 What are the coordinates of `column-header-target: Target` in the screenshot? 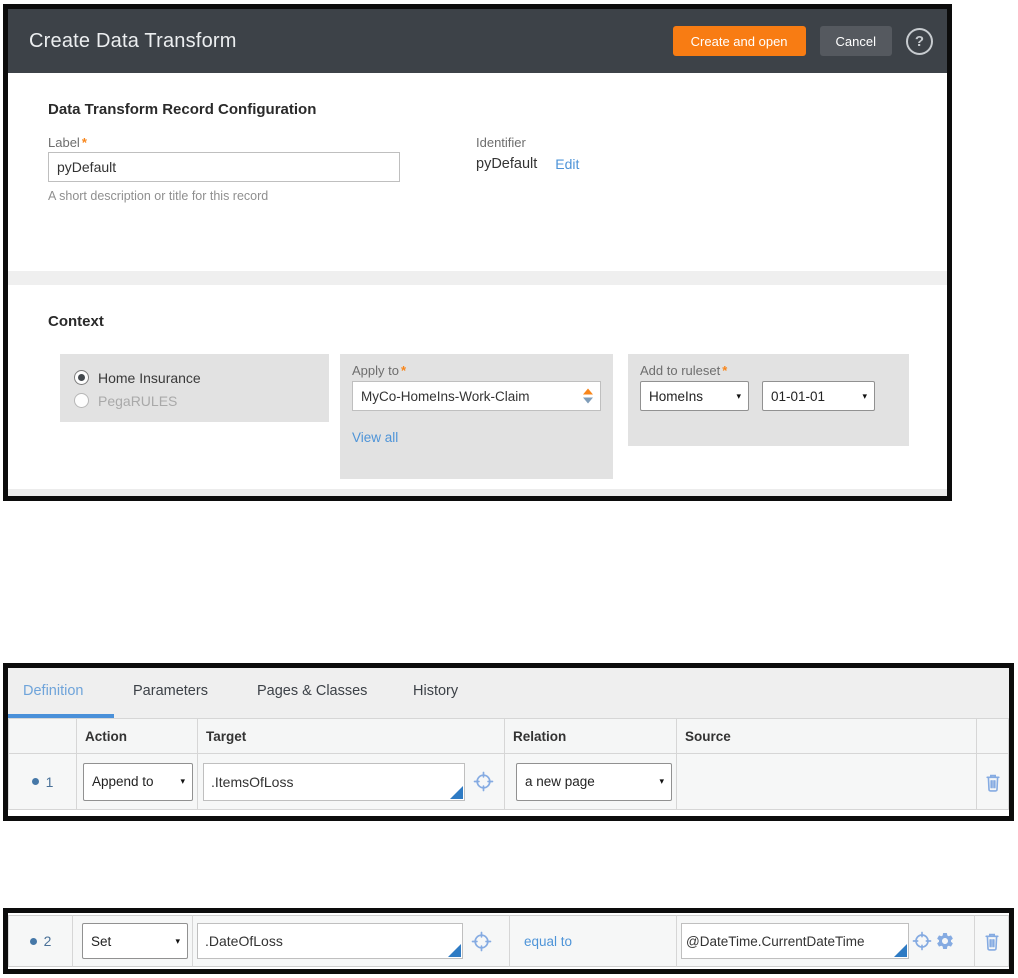 It's located at (351, 736).